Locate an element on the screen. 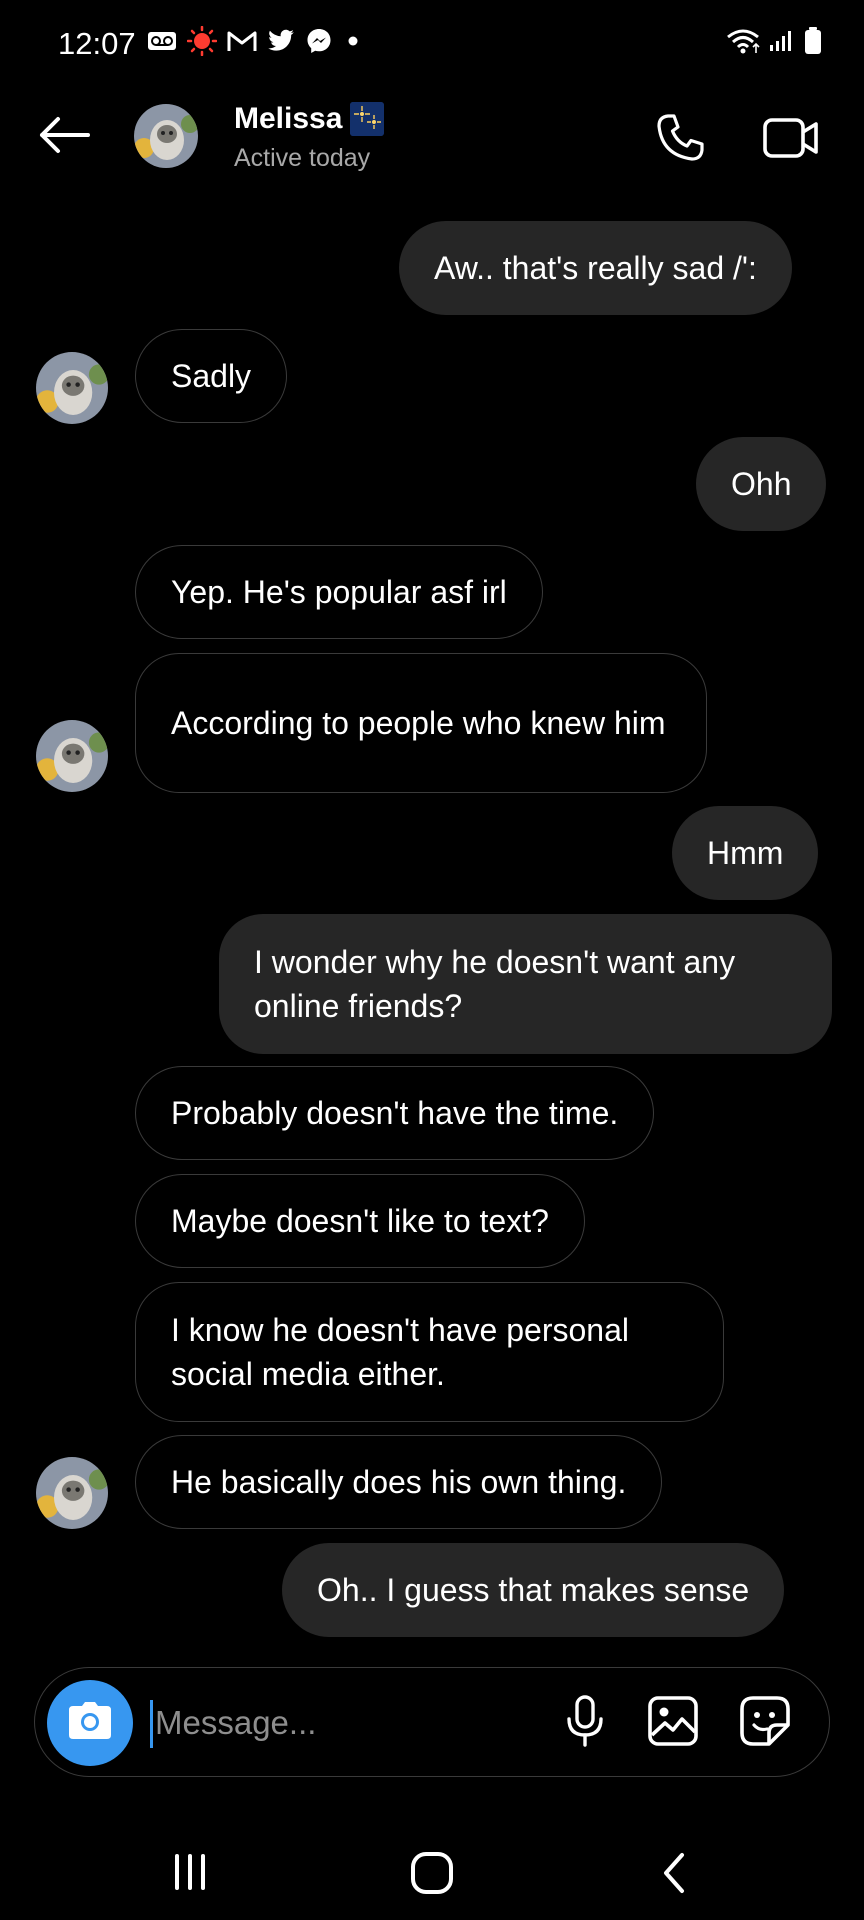 This screenshot has width=864, height=1920. sticker-icon is located at coordinates (765, 1723).